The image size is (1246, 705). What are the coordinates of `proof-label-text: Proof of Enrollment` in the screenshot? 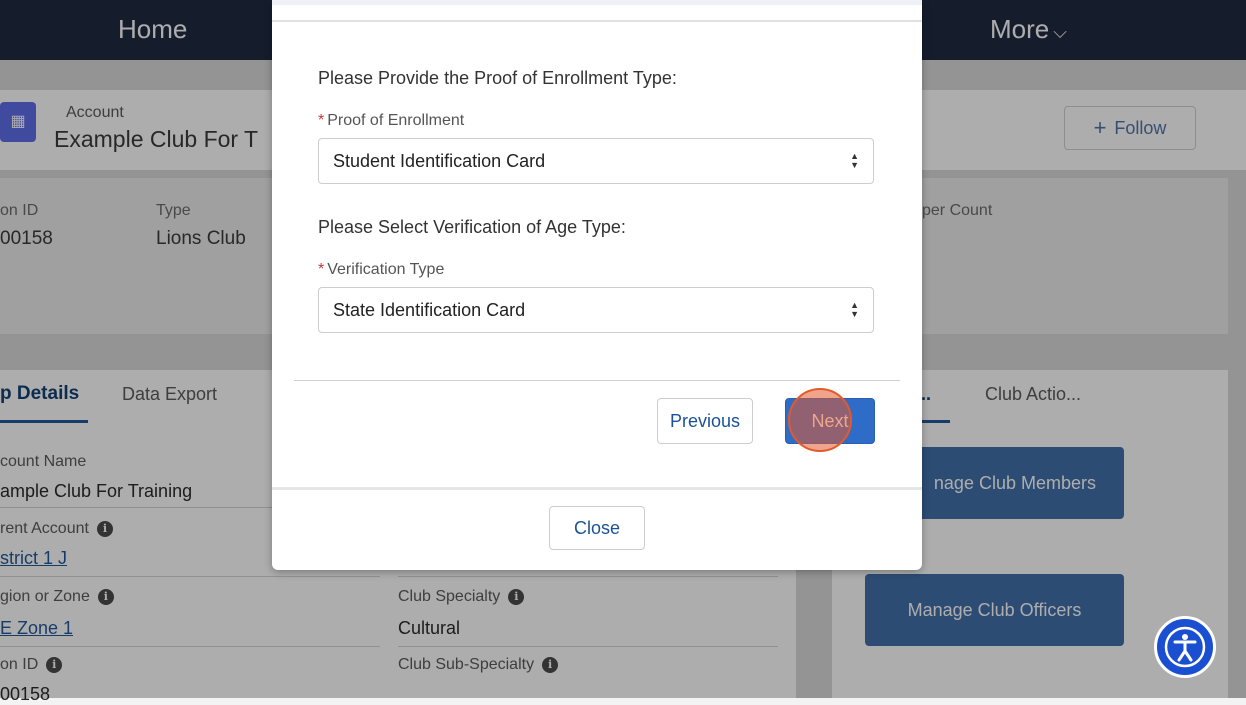 It's located at (396, 120).